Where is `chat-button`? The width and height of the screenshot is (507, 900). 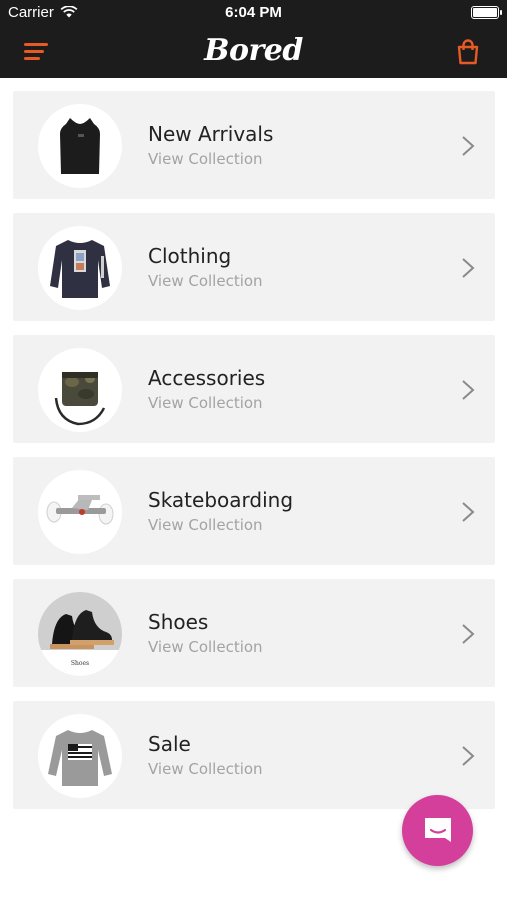 chat-button is located at coordinates (437, 830).